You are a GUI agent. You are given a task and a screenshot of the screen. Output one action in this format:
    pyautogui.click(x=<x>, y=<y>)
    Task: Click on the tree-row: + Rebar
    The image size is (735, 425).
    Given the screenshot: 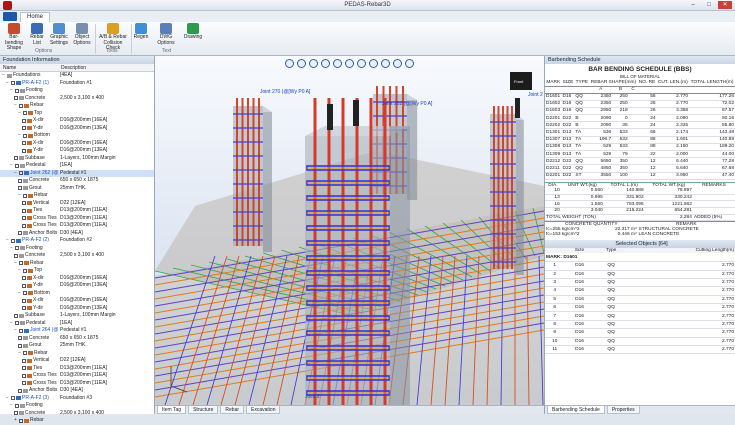 What is the action you would take?
    pyautogui.click(x=77, y=421)
    